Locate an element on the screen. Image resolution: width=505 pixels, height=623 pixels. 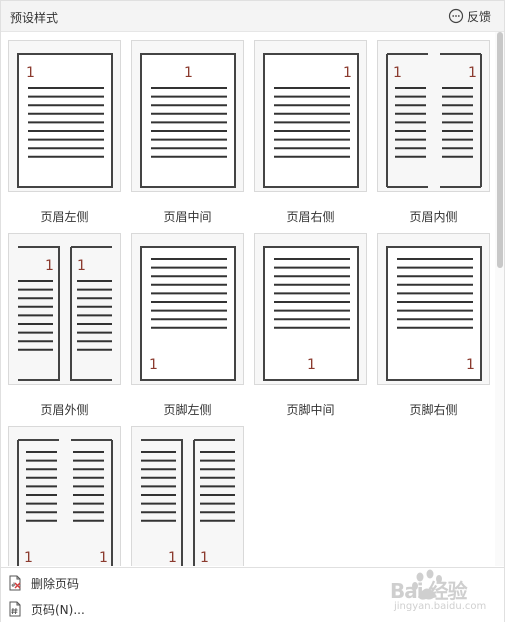
preset-style-header-outside: 11 is located at coordinates (64, 309).